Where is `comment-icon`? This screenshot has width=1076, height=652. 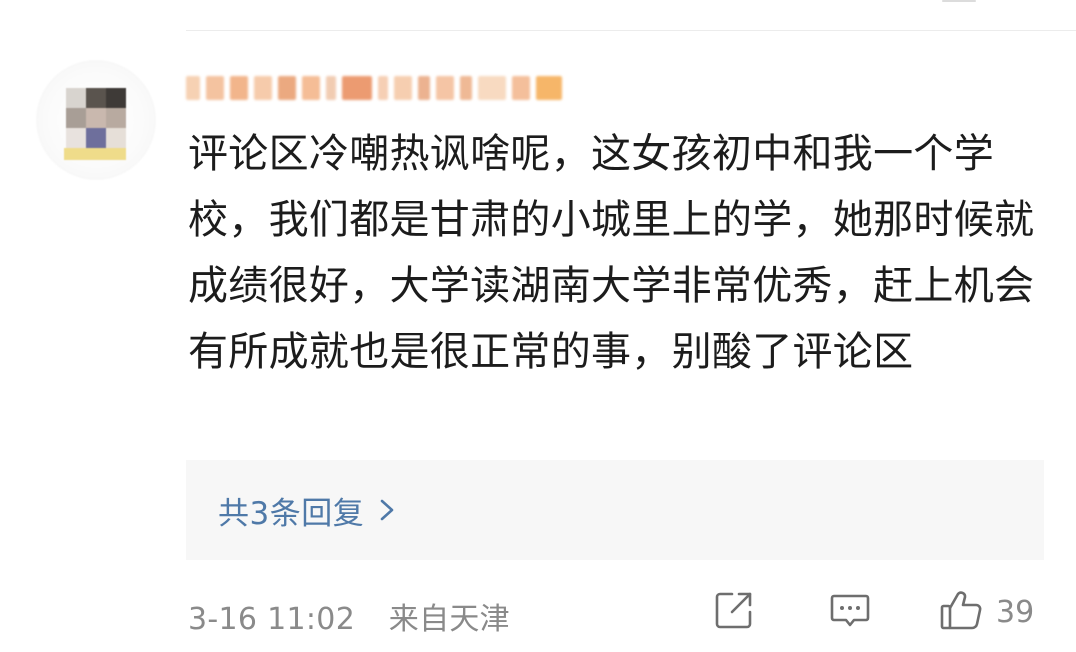 comment-icon is located at coordinates (850, 612).